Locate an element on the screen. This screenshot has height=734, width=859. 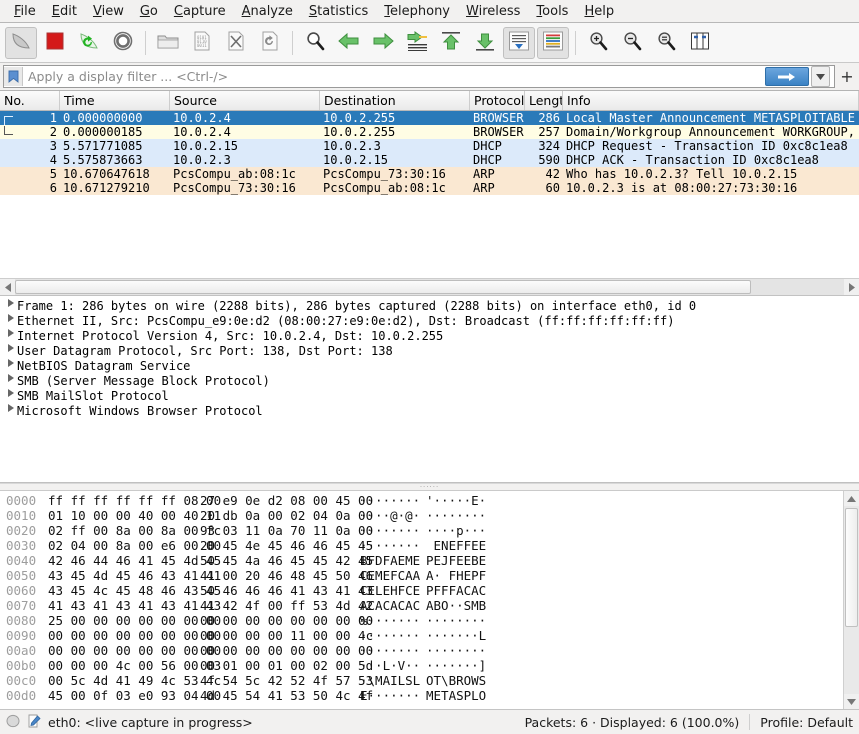
menu-wireless: Wireless is located at coordinates (493, 11).